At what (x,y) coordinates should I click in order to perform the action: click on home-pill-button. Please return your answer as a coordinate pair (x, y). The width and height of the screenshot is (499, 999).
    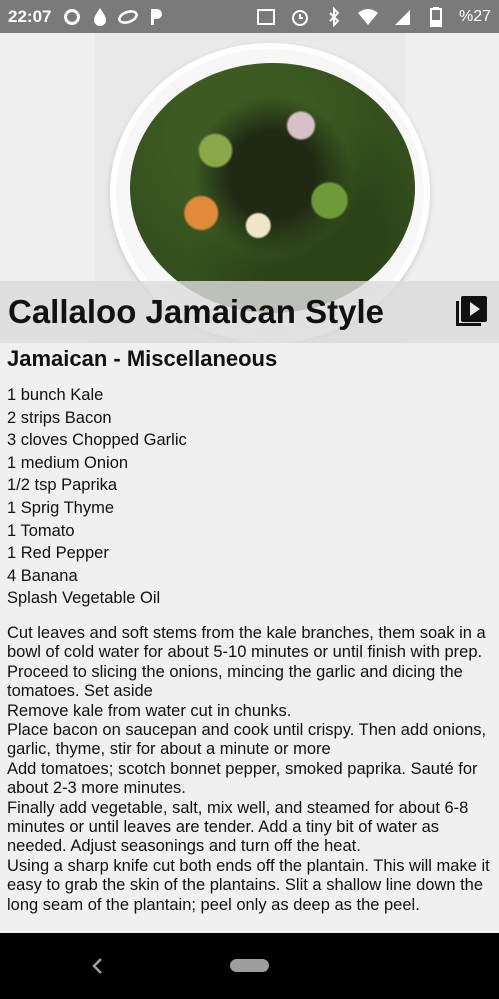
    Looking at the image, I should click on (249, 965).